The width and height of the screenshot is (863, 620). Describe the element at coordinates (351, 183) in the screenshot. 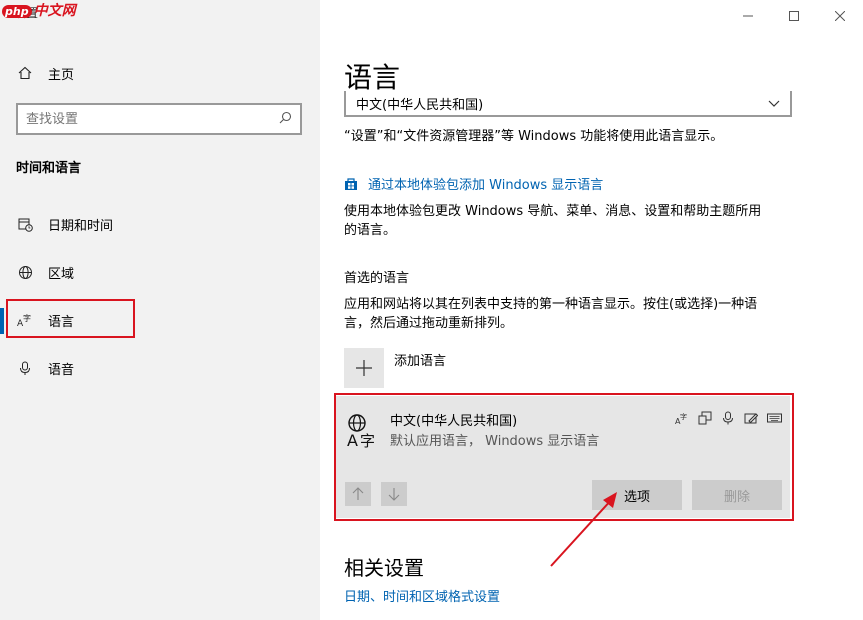

I see `store-icon` at that location.